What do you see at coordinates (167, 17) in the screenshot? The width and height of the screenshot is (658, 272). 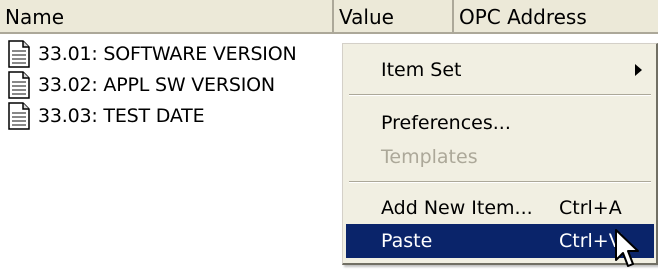 I see `column-header-name: Name` at bounding box center [167, 17].